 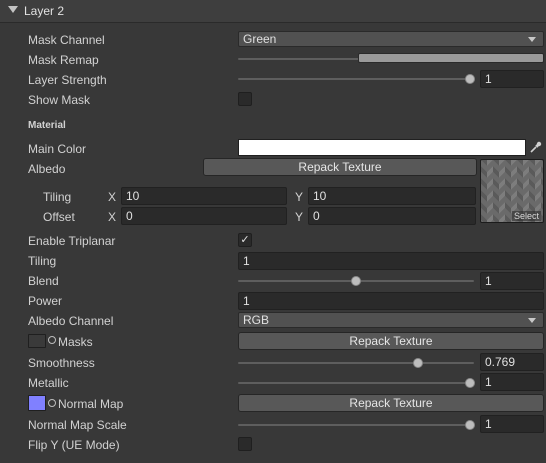 What do you see at coordinates (392, 196) in the screenshot?
I see `tiling-y-field: 10` at bounding box center [392, 196].